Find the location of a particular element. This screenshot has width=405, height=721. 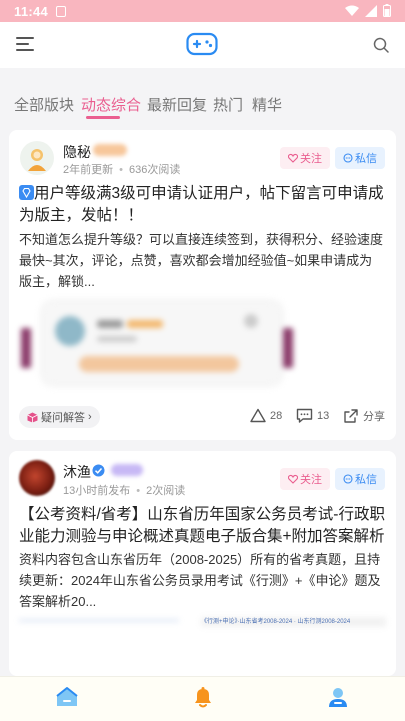

triangle-like-icon is located at coordinates (258, 415).